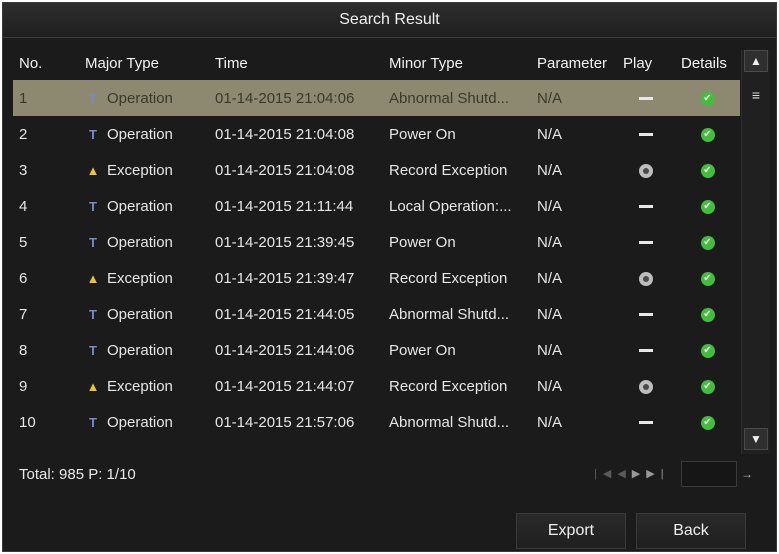  Describe the element at coordinates (756, 439) in the screenshot. I see `scroll-down-icon: ▼` at that location.